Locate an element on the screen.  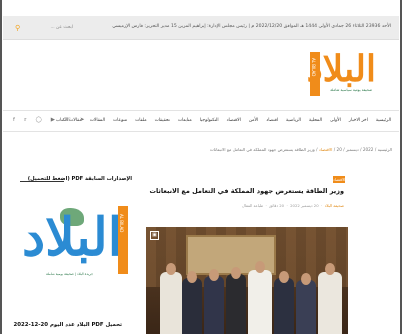
sidebar-logo-caption: جريدة البلاد | صحيفة يومية شاملة is located at coordinates (70, 274).